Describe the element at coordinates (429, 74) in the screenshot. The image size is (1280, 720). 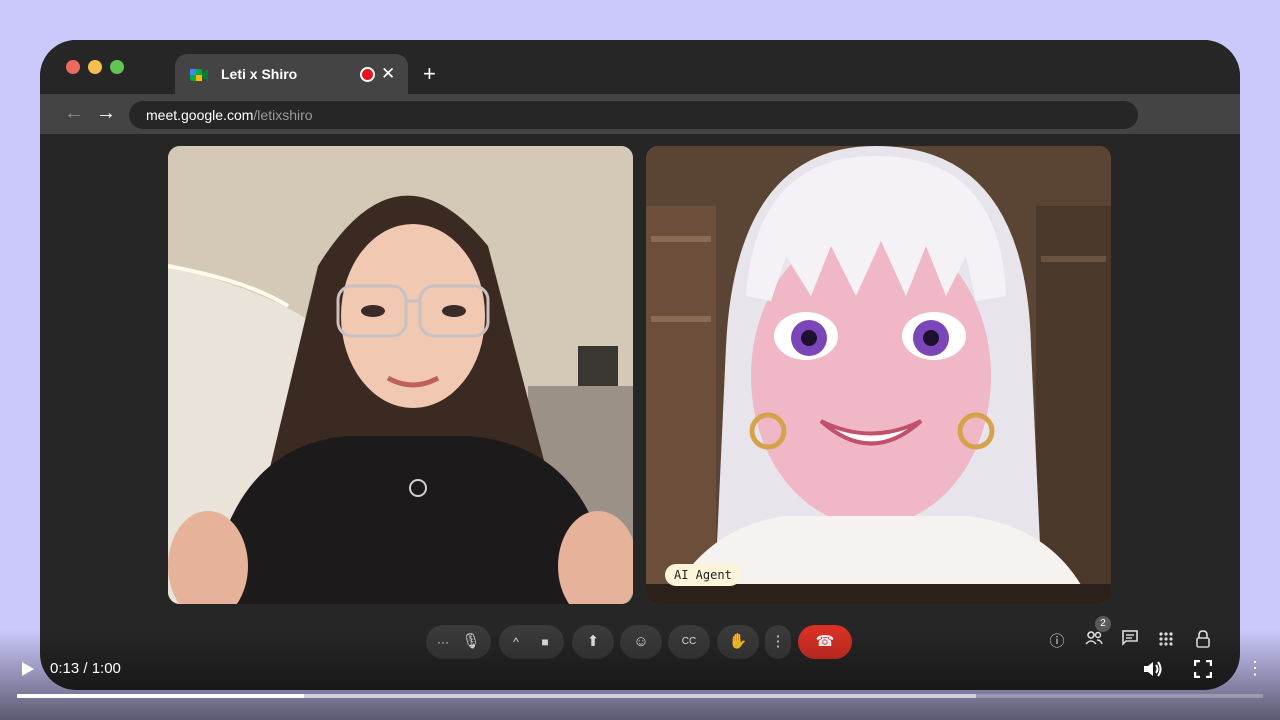
I see `new-tab-icon: +` at that location.